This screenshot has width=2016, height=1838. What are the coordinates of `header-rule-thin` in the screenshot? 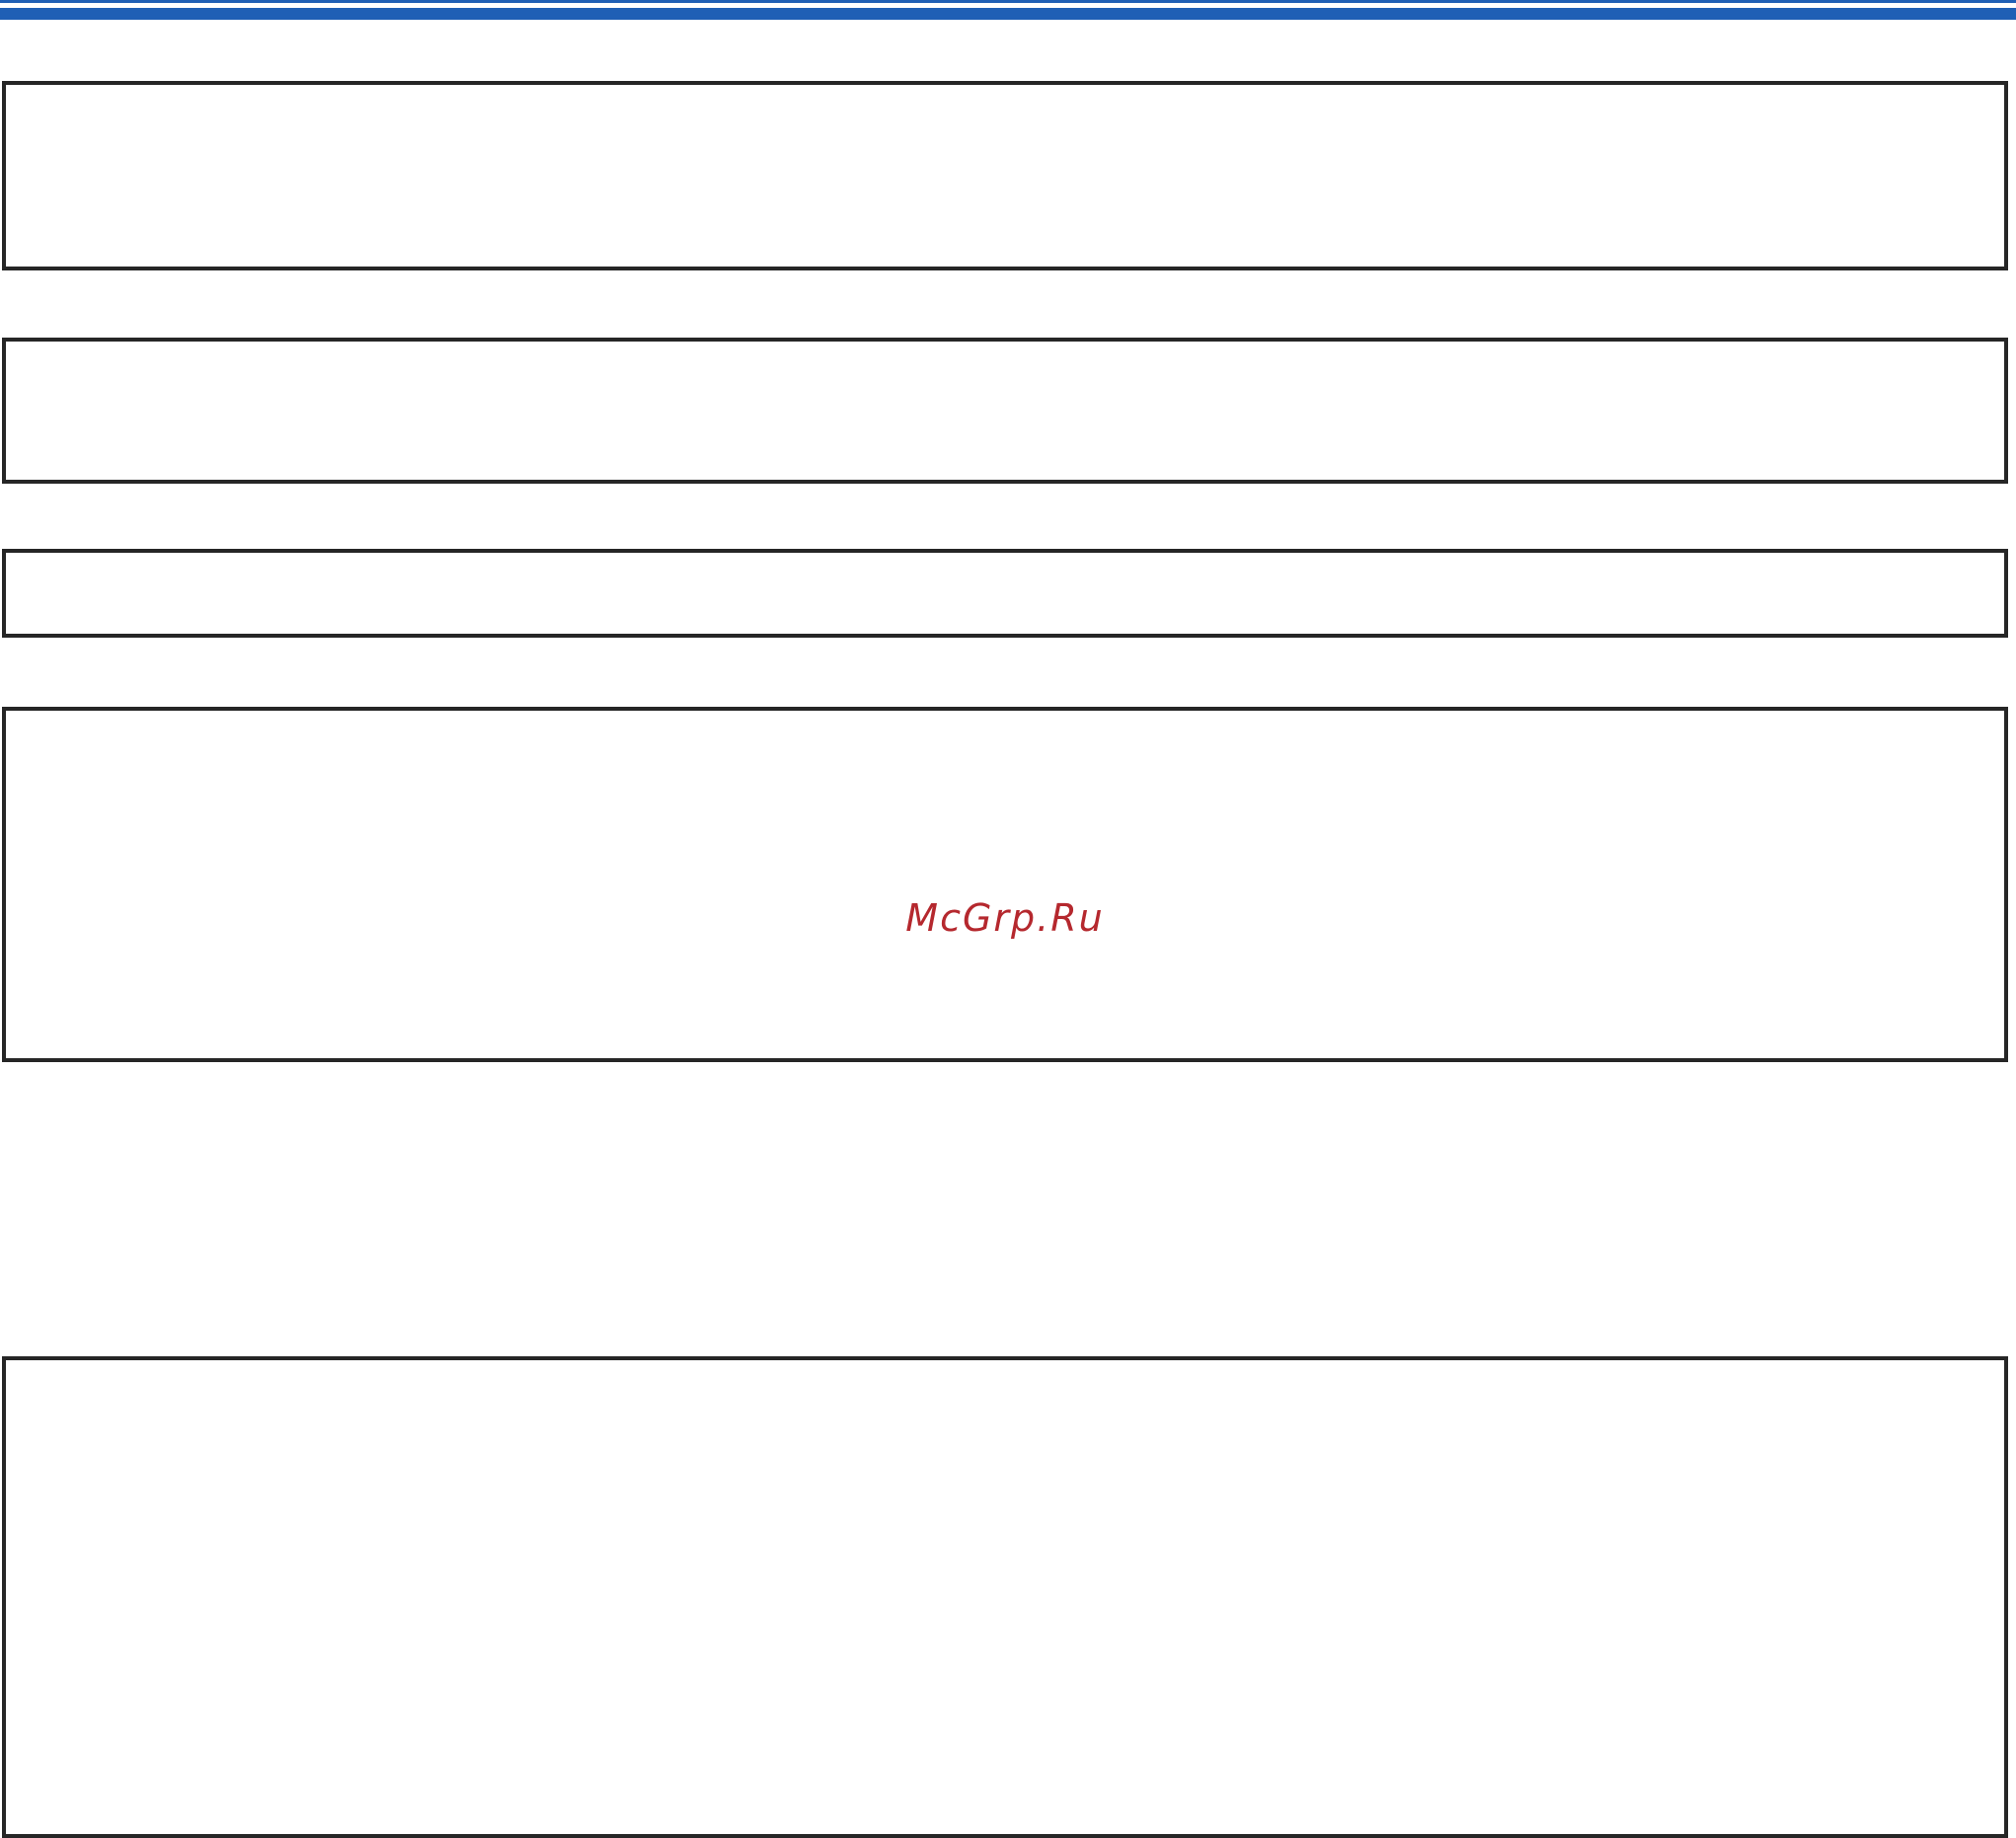 It's located at (1008, 1).